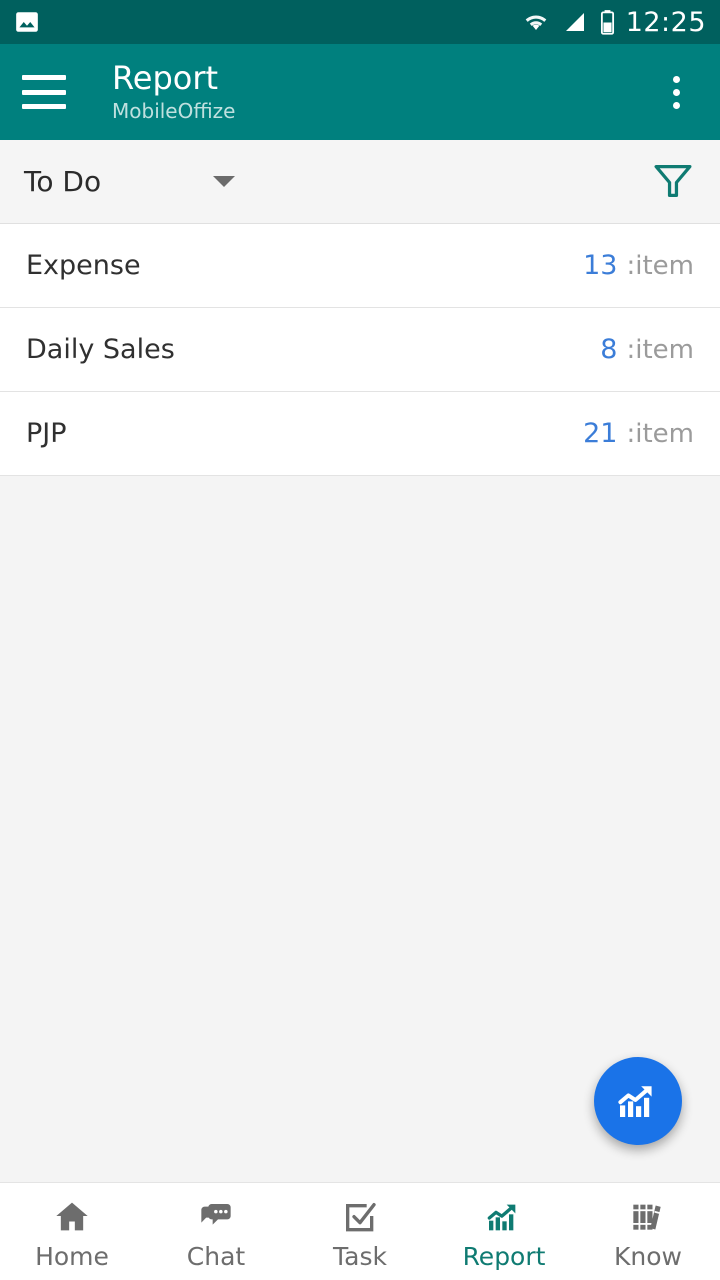 This screenshot has width=720, height=1280. I want to click on chat-bubbles-icon, so click(216, 1217).